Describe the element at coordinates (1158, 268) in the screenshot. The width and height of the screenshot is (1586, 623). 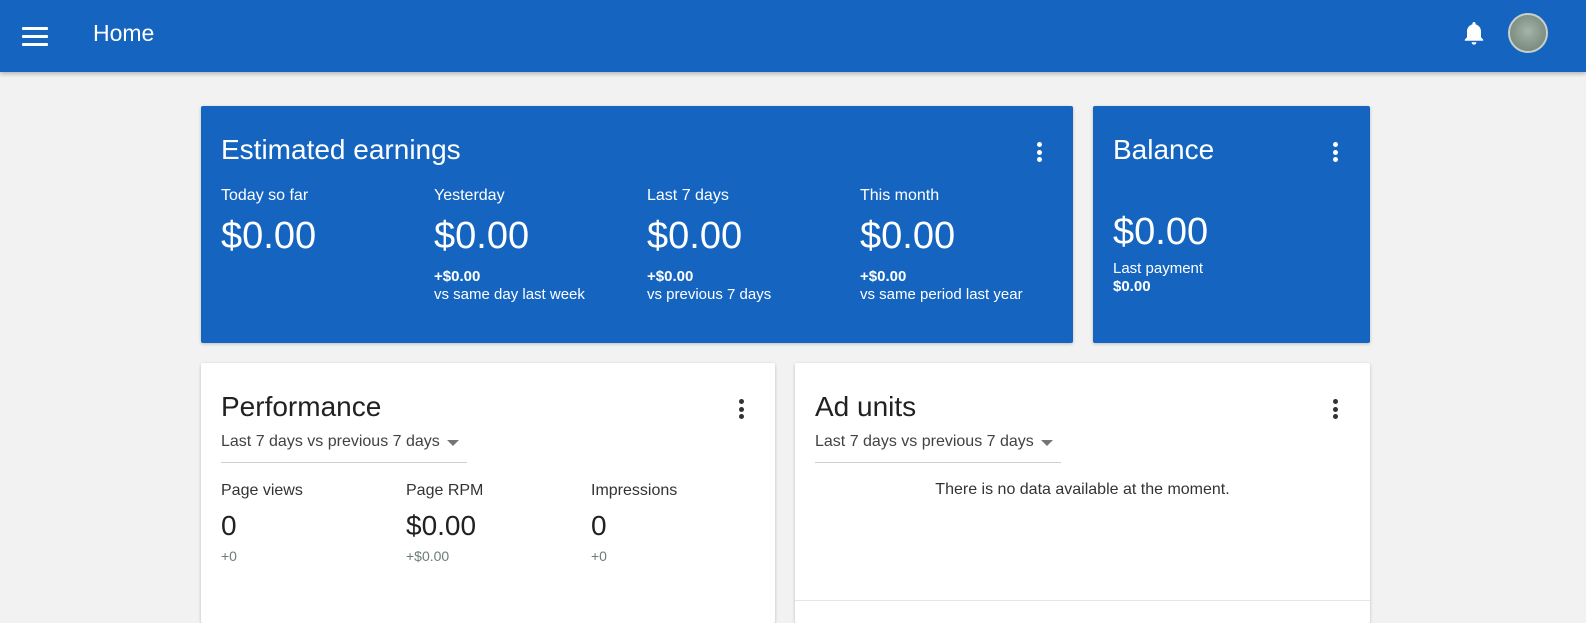
I see `last-payment-label: Last payment` at that location.